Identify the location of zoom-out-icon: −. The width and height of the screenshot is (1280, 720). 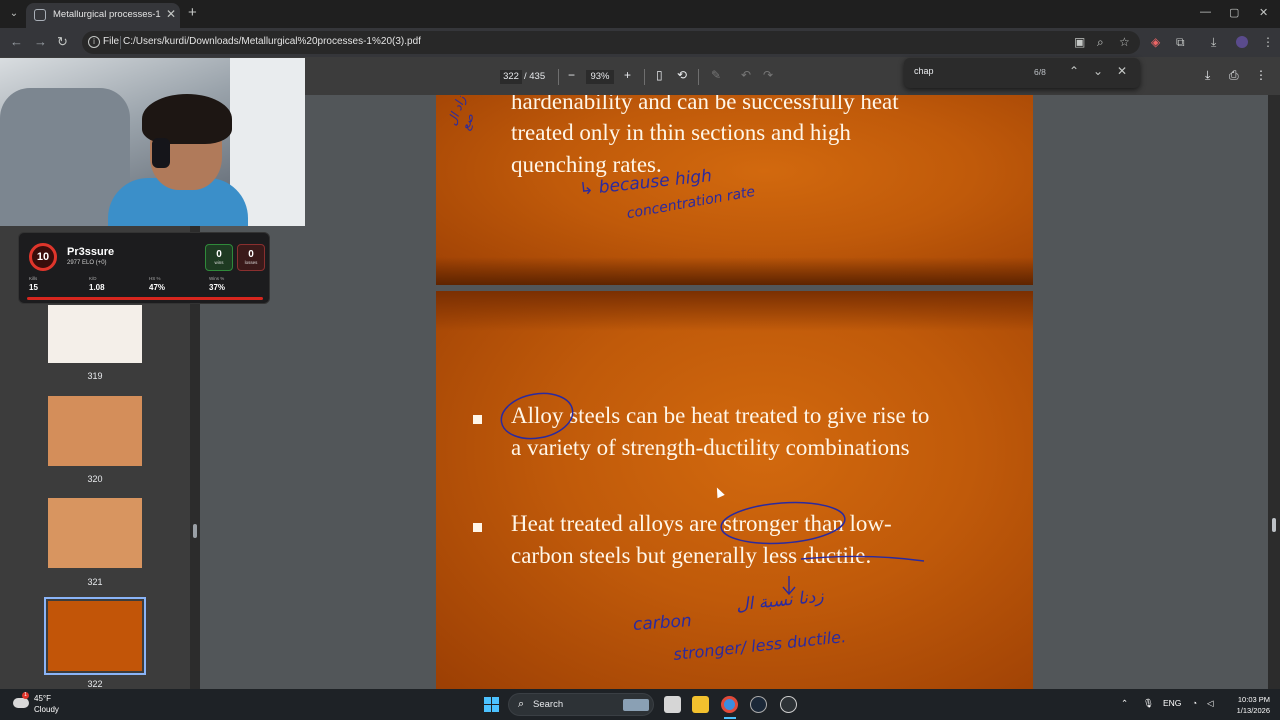
(571, 75).